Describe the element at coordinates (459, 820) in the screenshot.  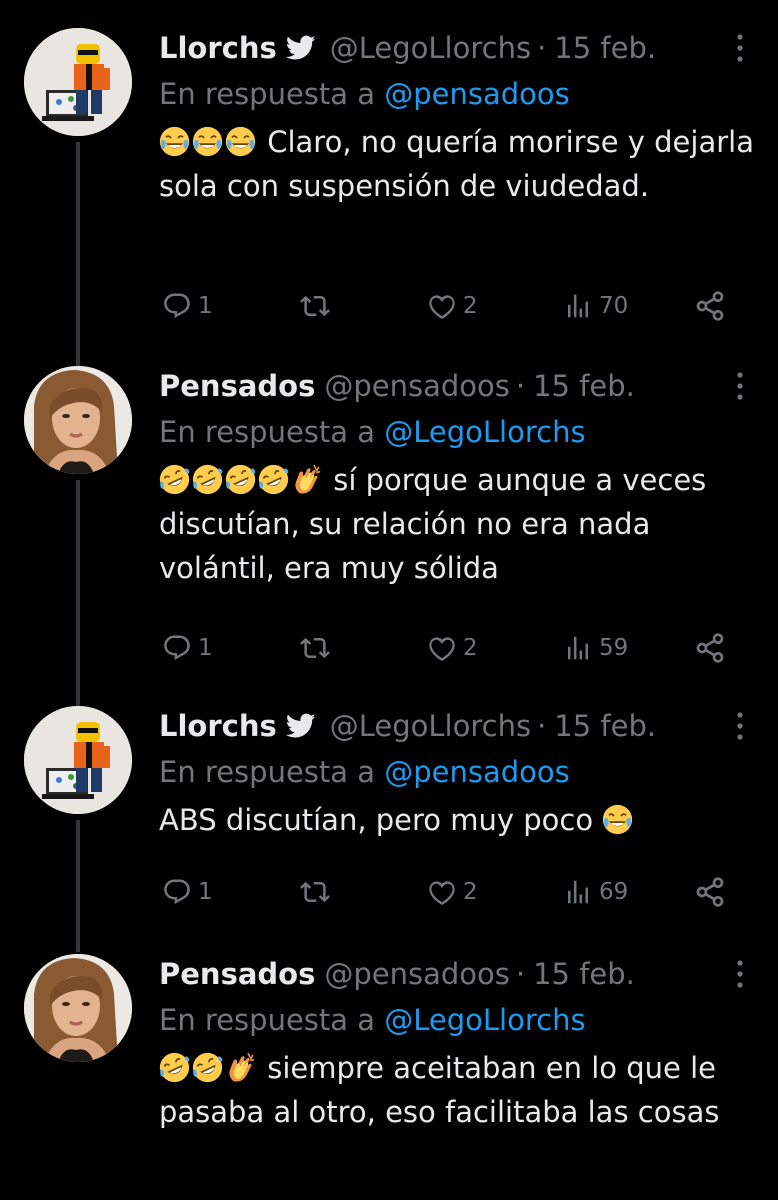
I see `tweet-text-block: ABS discutían, pero muy poco` at that location.